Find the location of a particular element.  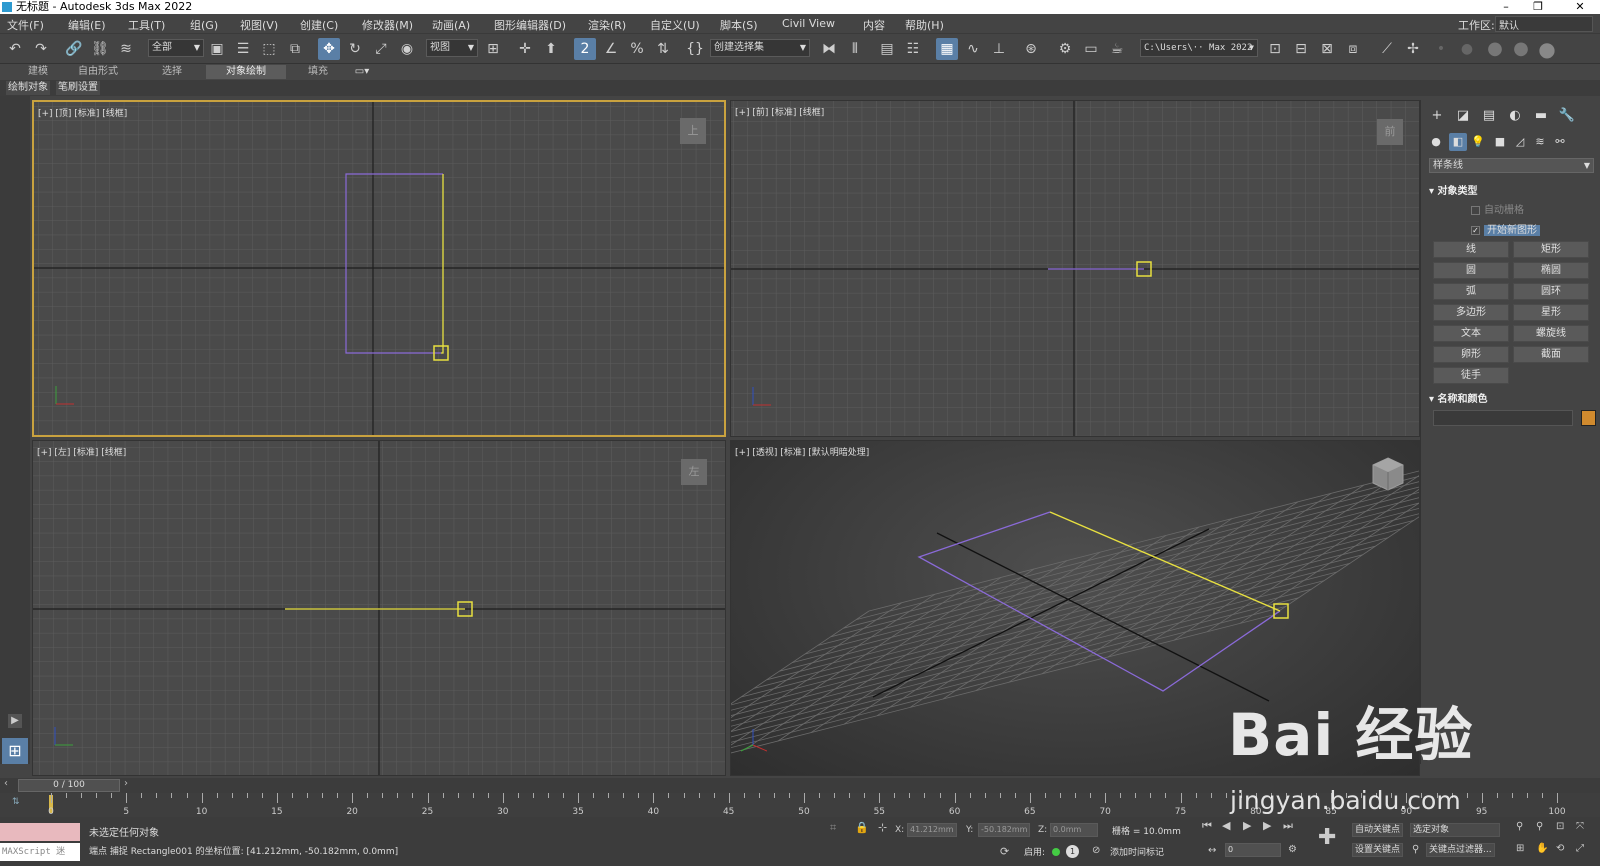

helpers-icon: ◿ is located at coordinates (1520, 142).